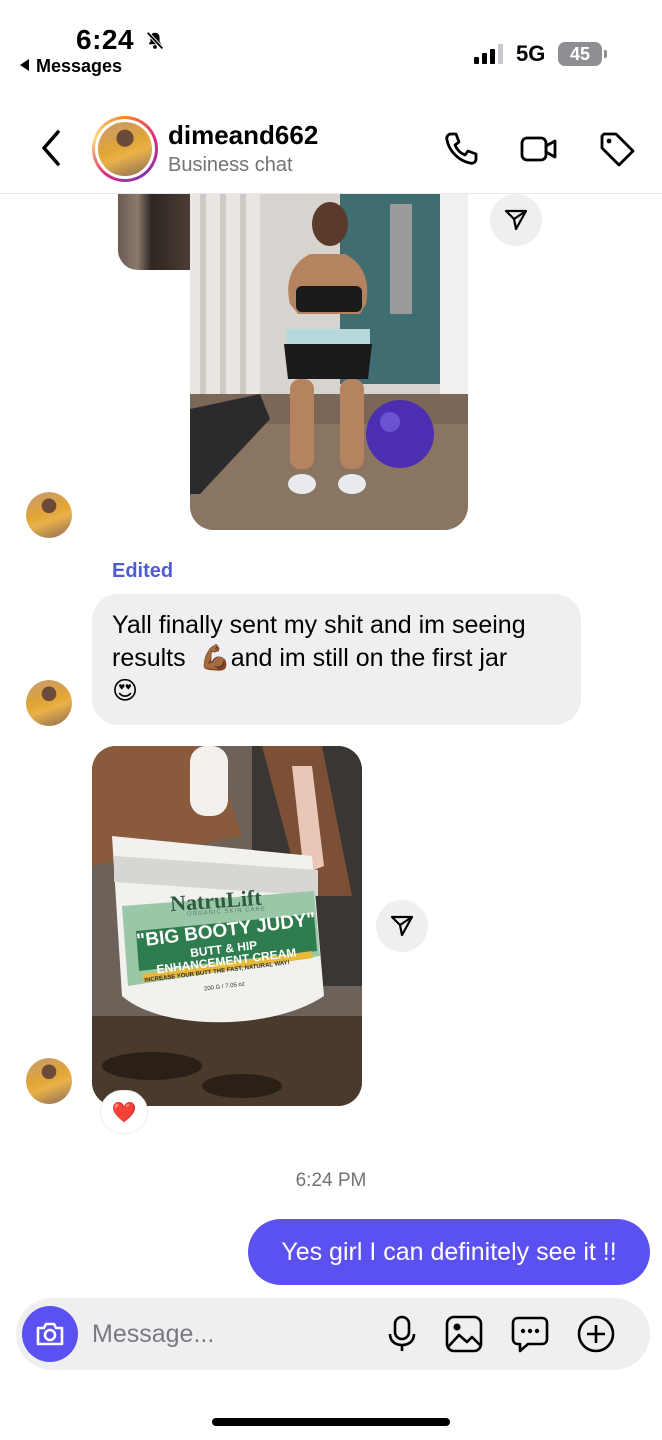 This screenshot has height=1440, width=662. What do you see at coordinates (331, 147) in the screenshot?
I see `chat-header: dimeand662 Business chat` at bounding box center [331, 147].